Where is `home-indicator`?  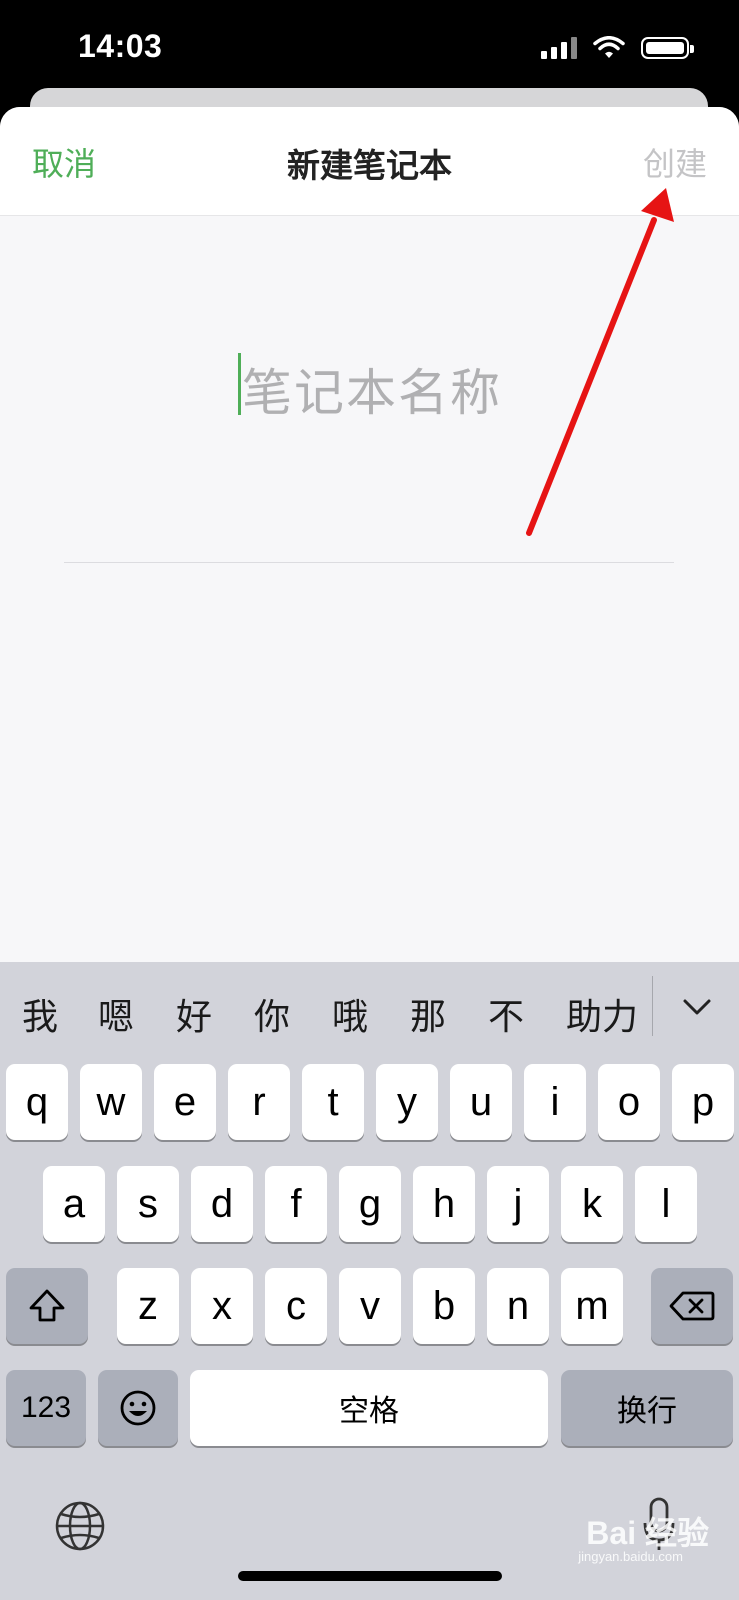 home-indicator is located at coordinates (370, 1576).